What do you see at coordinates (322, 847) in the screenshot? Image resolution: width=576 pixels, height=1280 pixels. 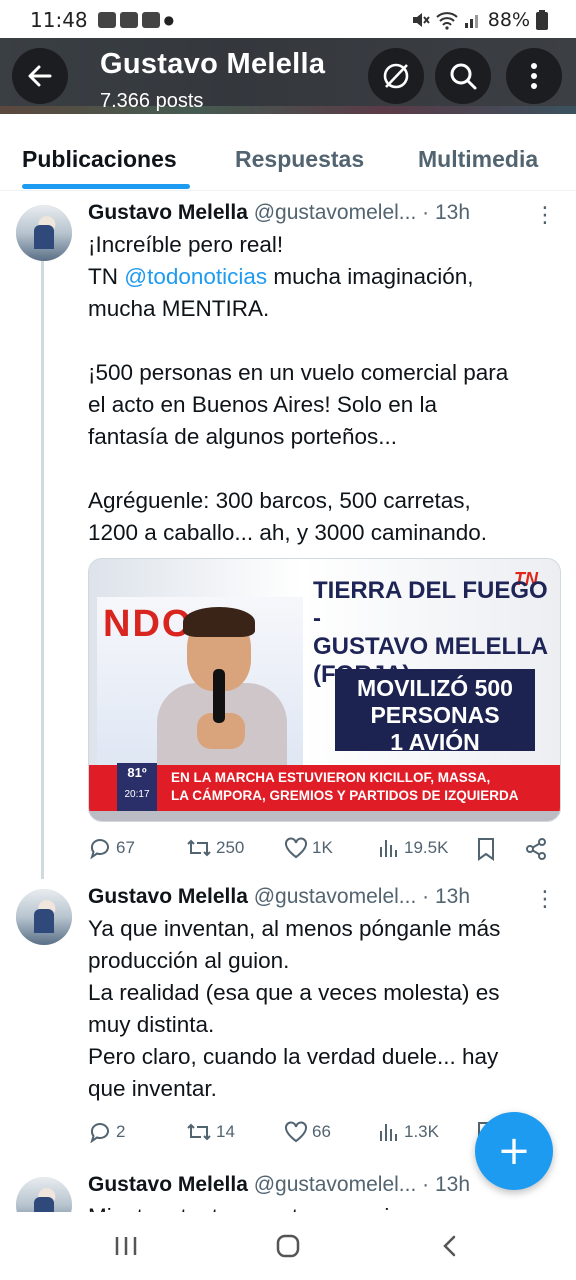 I see `like-count: 1K` at bounding box center [322, 847].